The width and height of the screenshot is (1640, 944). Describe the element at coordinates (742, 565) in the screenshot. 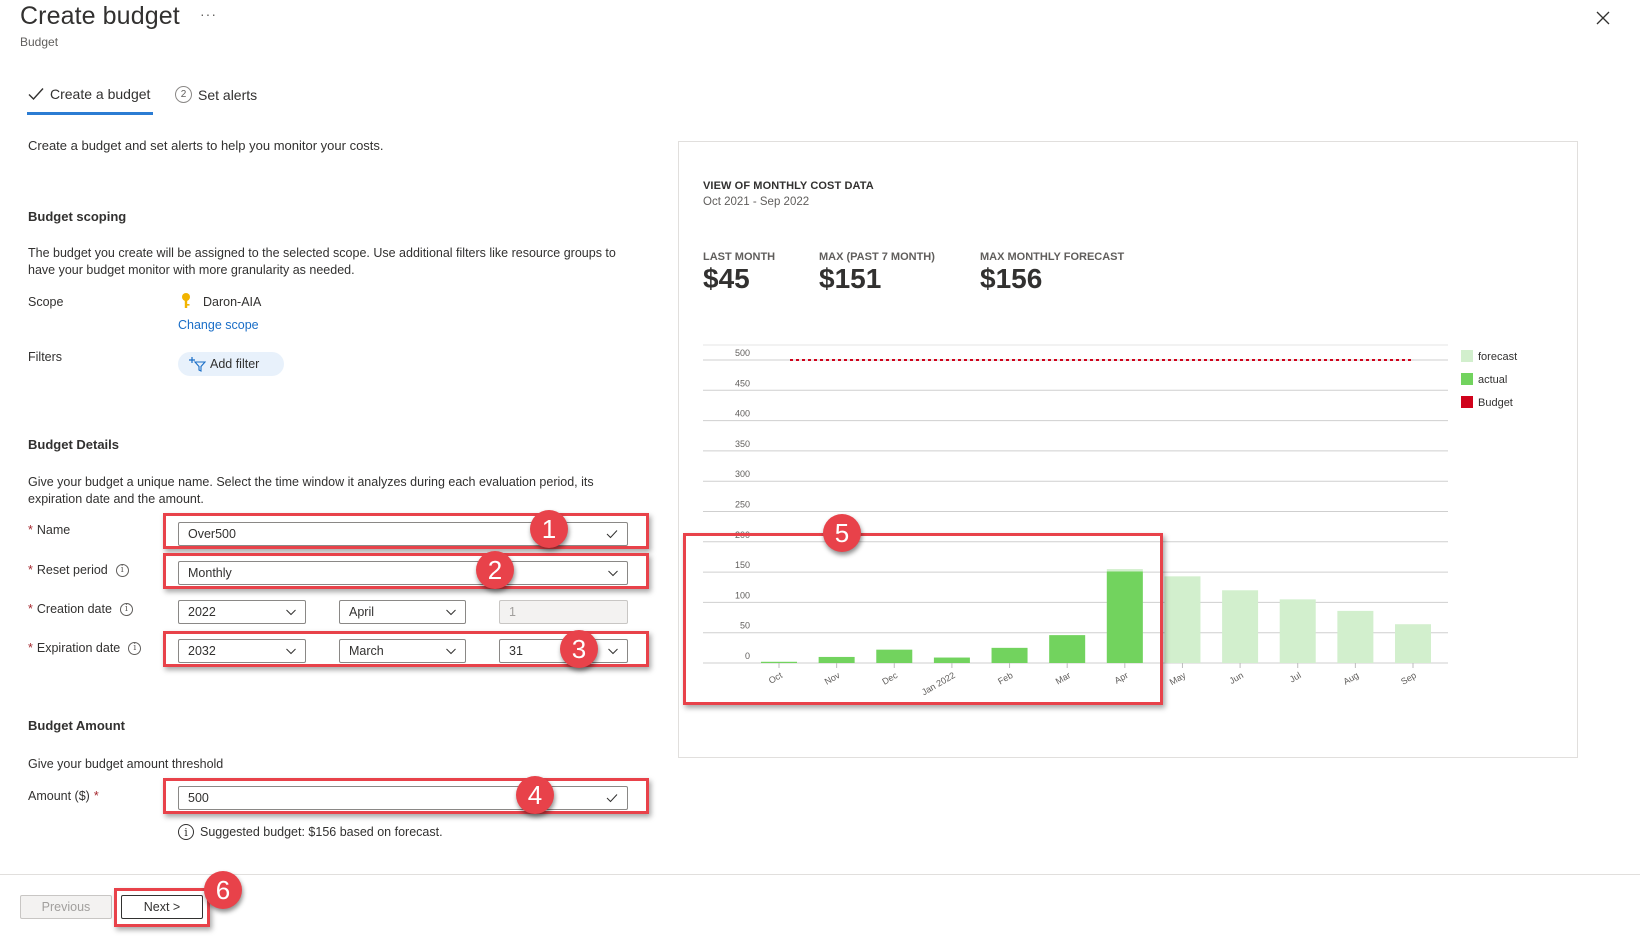

I see `y-tick-label: 150` at that location.